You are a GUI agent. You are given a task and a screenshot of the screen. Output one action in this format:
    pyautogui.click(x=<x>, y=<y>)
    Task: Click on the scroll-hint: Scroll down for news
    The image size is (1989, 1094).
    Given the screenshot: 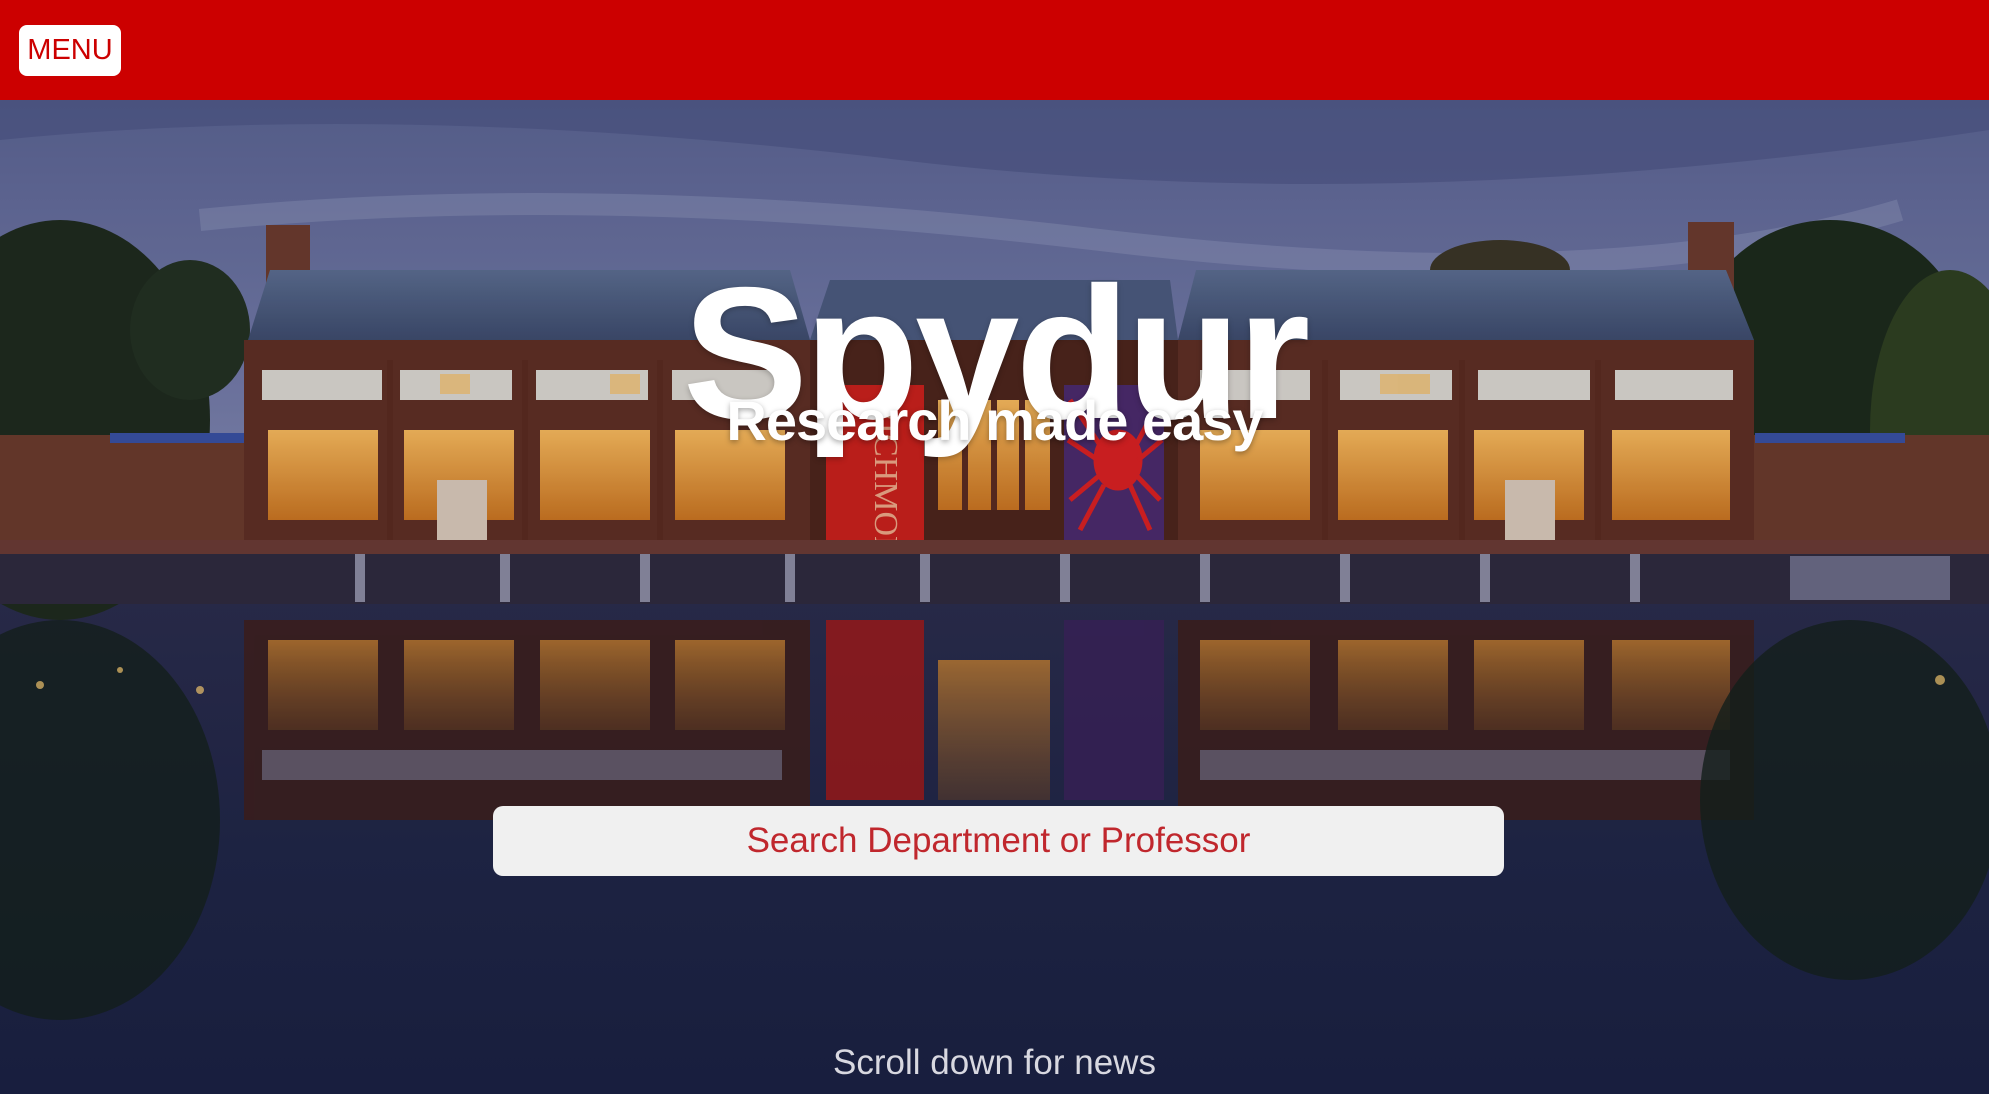 What is the action you would take?
    pyautogui.click(x=994, y=1062)
    